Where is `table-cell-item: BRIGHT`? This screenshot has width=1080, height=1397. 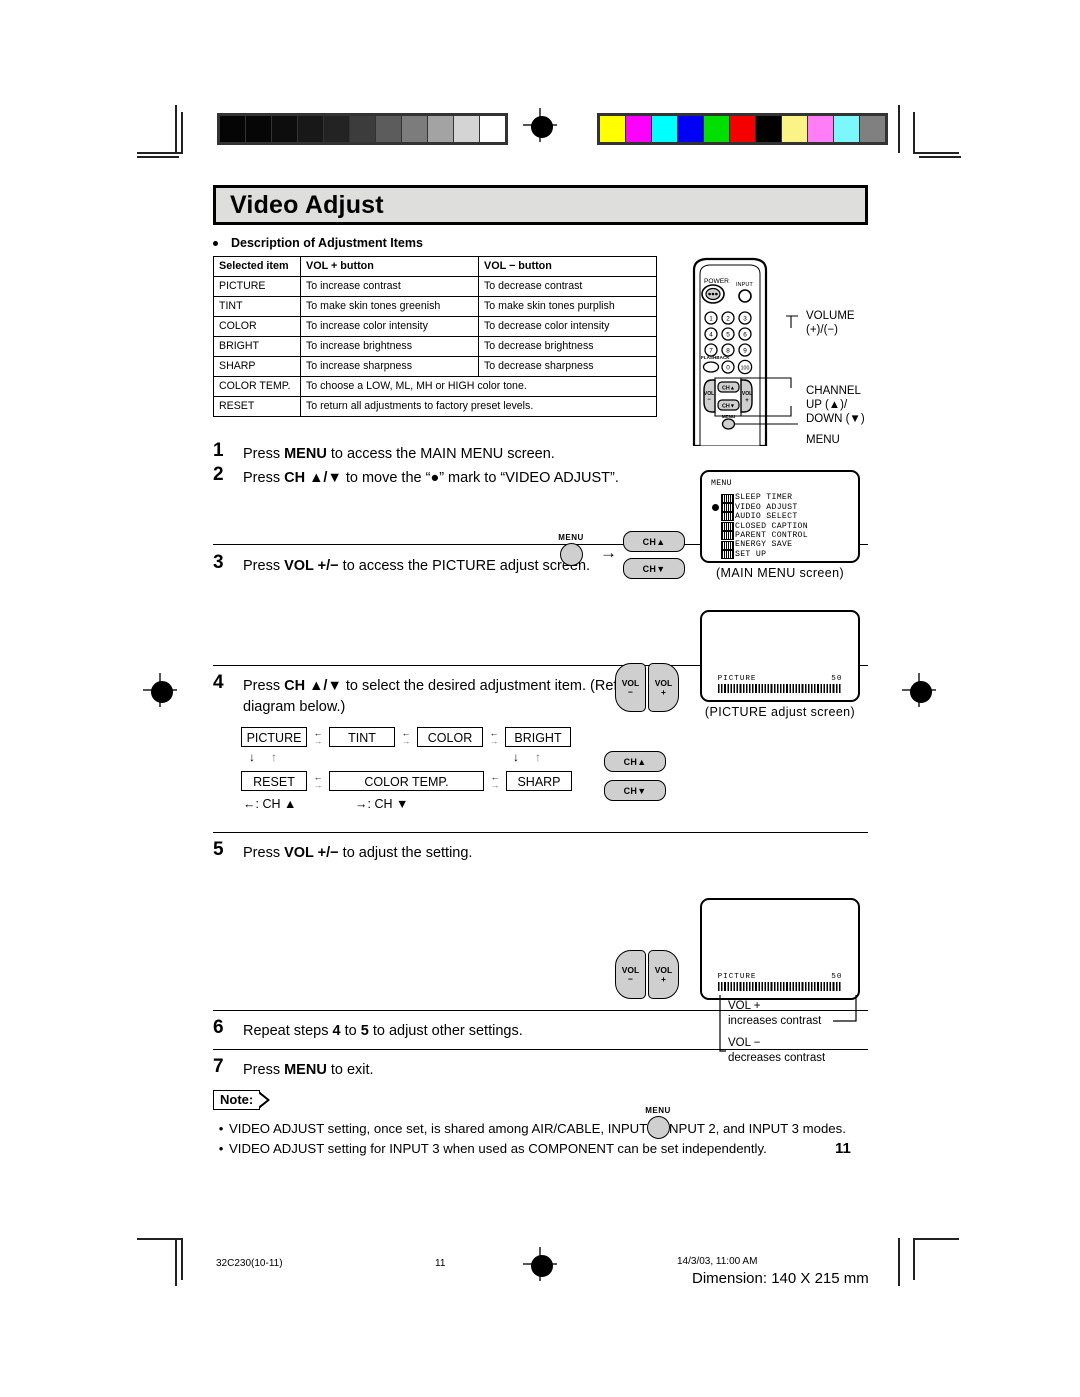 table-cell-item: BRIGHT is located at coordinates (257, 346).